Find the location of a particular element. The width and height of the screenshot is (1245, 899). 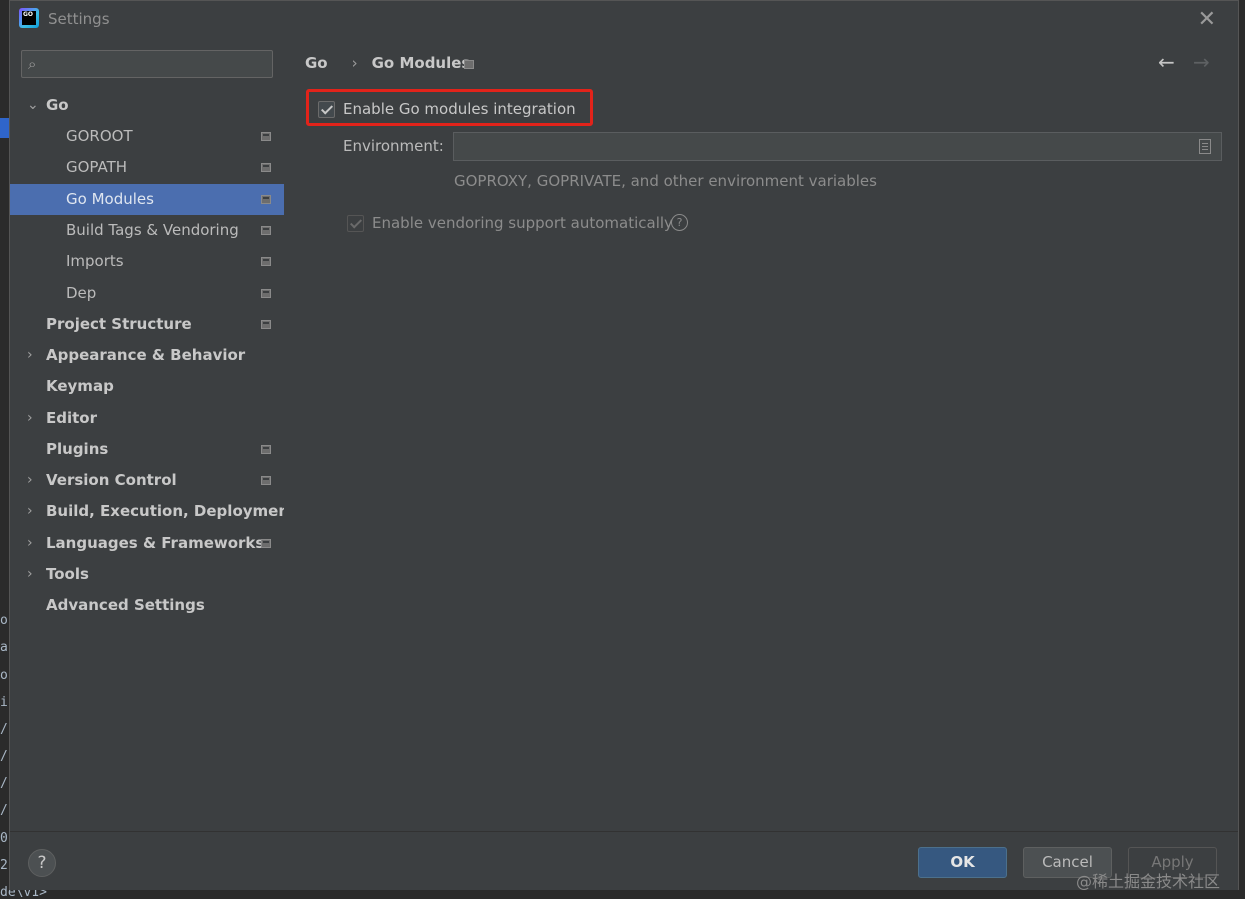

sidebar-item-advanced-settings: Advanced Settings is located at coordinates (147, 605).